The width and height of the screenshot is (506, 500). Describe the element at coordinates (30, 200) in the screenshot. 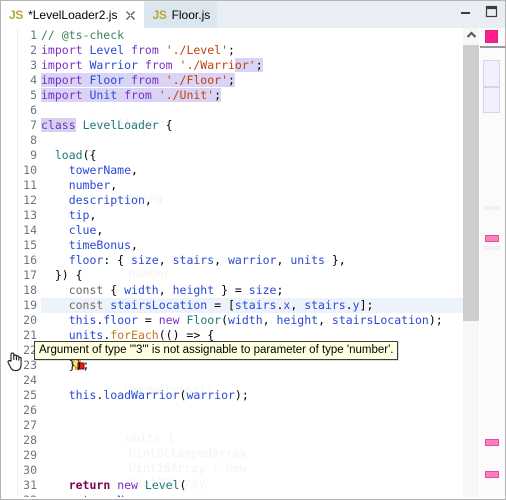

I see `line-number: 12` at that location.